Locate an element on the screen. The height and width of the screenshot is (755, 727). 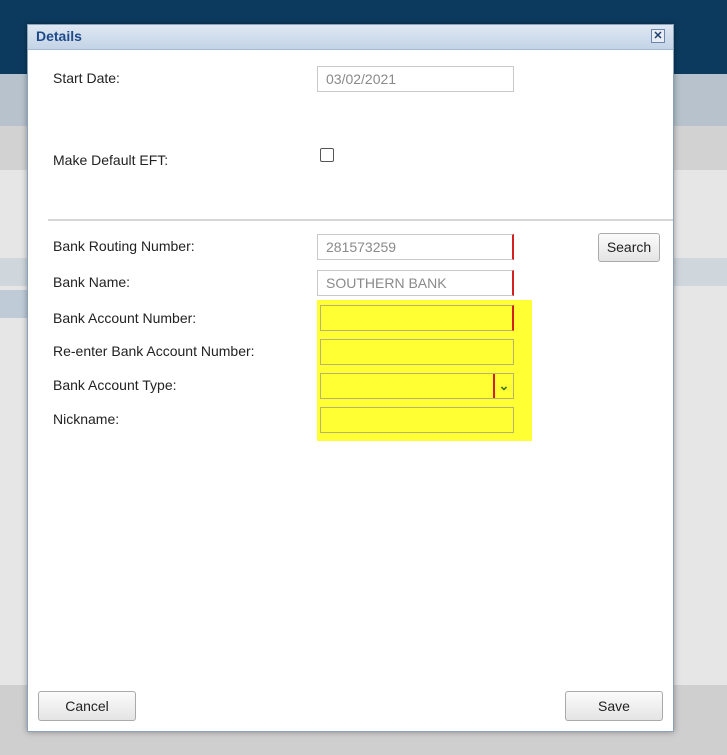
bank-account-type-label: Bank Account Type: is located at coordinates (115, 385).